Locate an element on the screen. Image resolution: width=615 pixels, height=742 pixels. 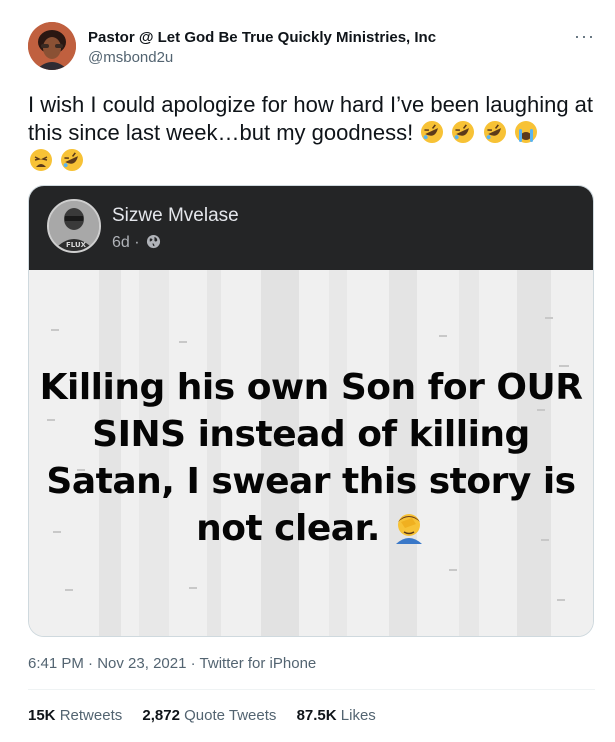
divider is located at coordinates (311, 689).